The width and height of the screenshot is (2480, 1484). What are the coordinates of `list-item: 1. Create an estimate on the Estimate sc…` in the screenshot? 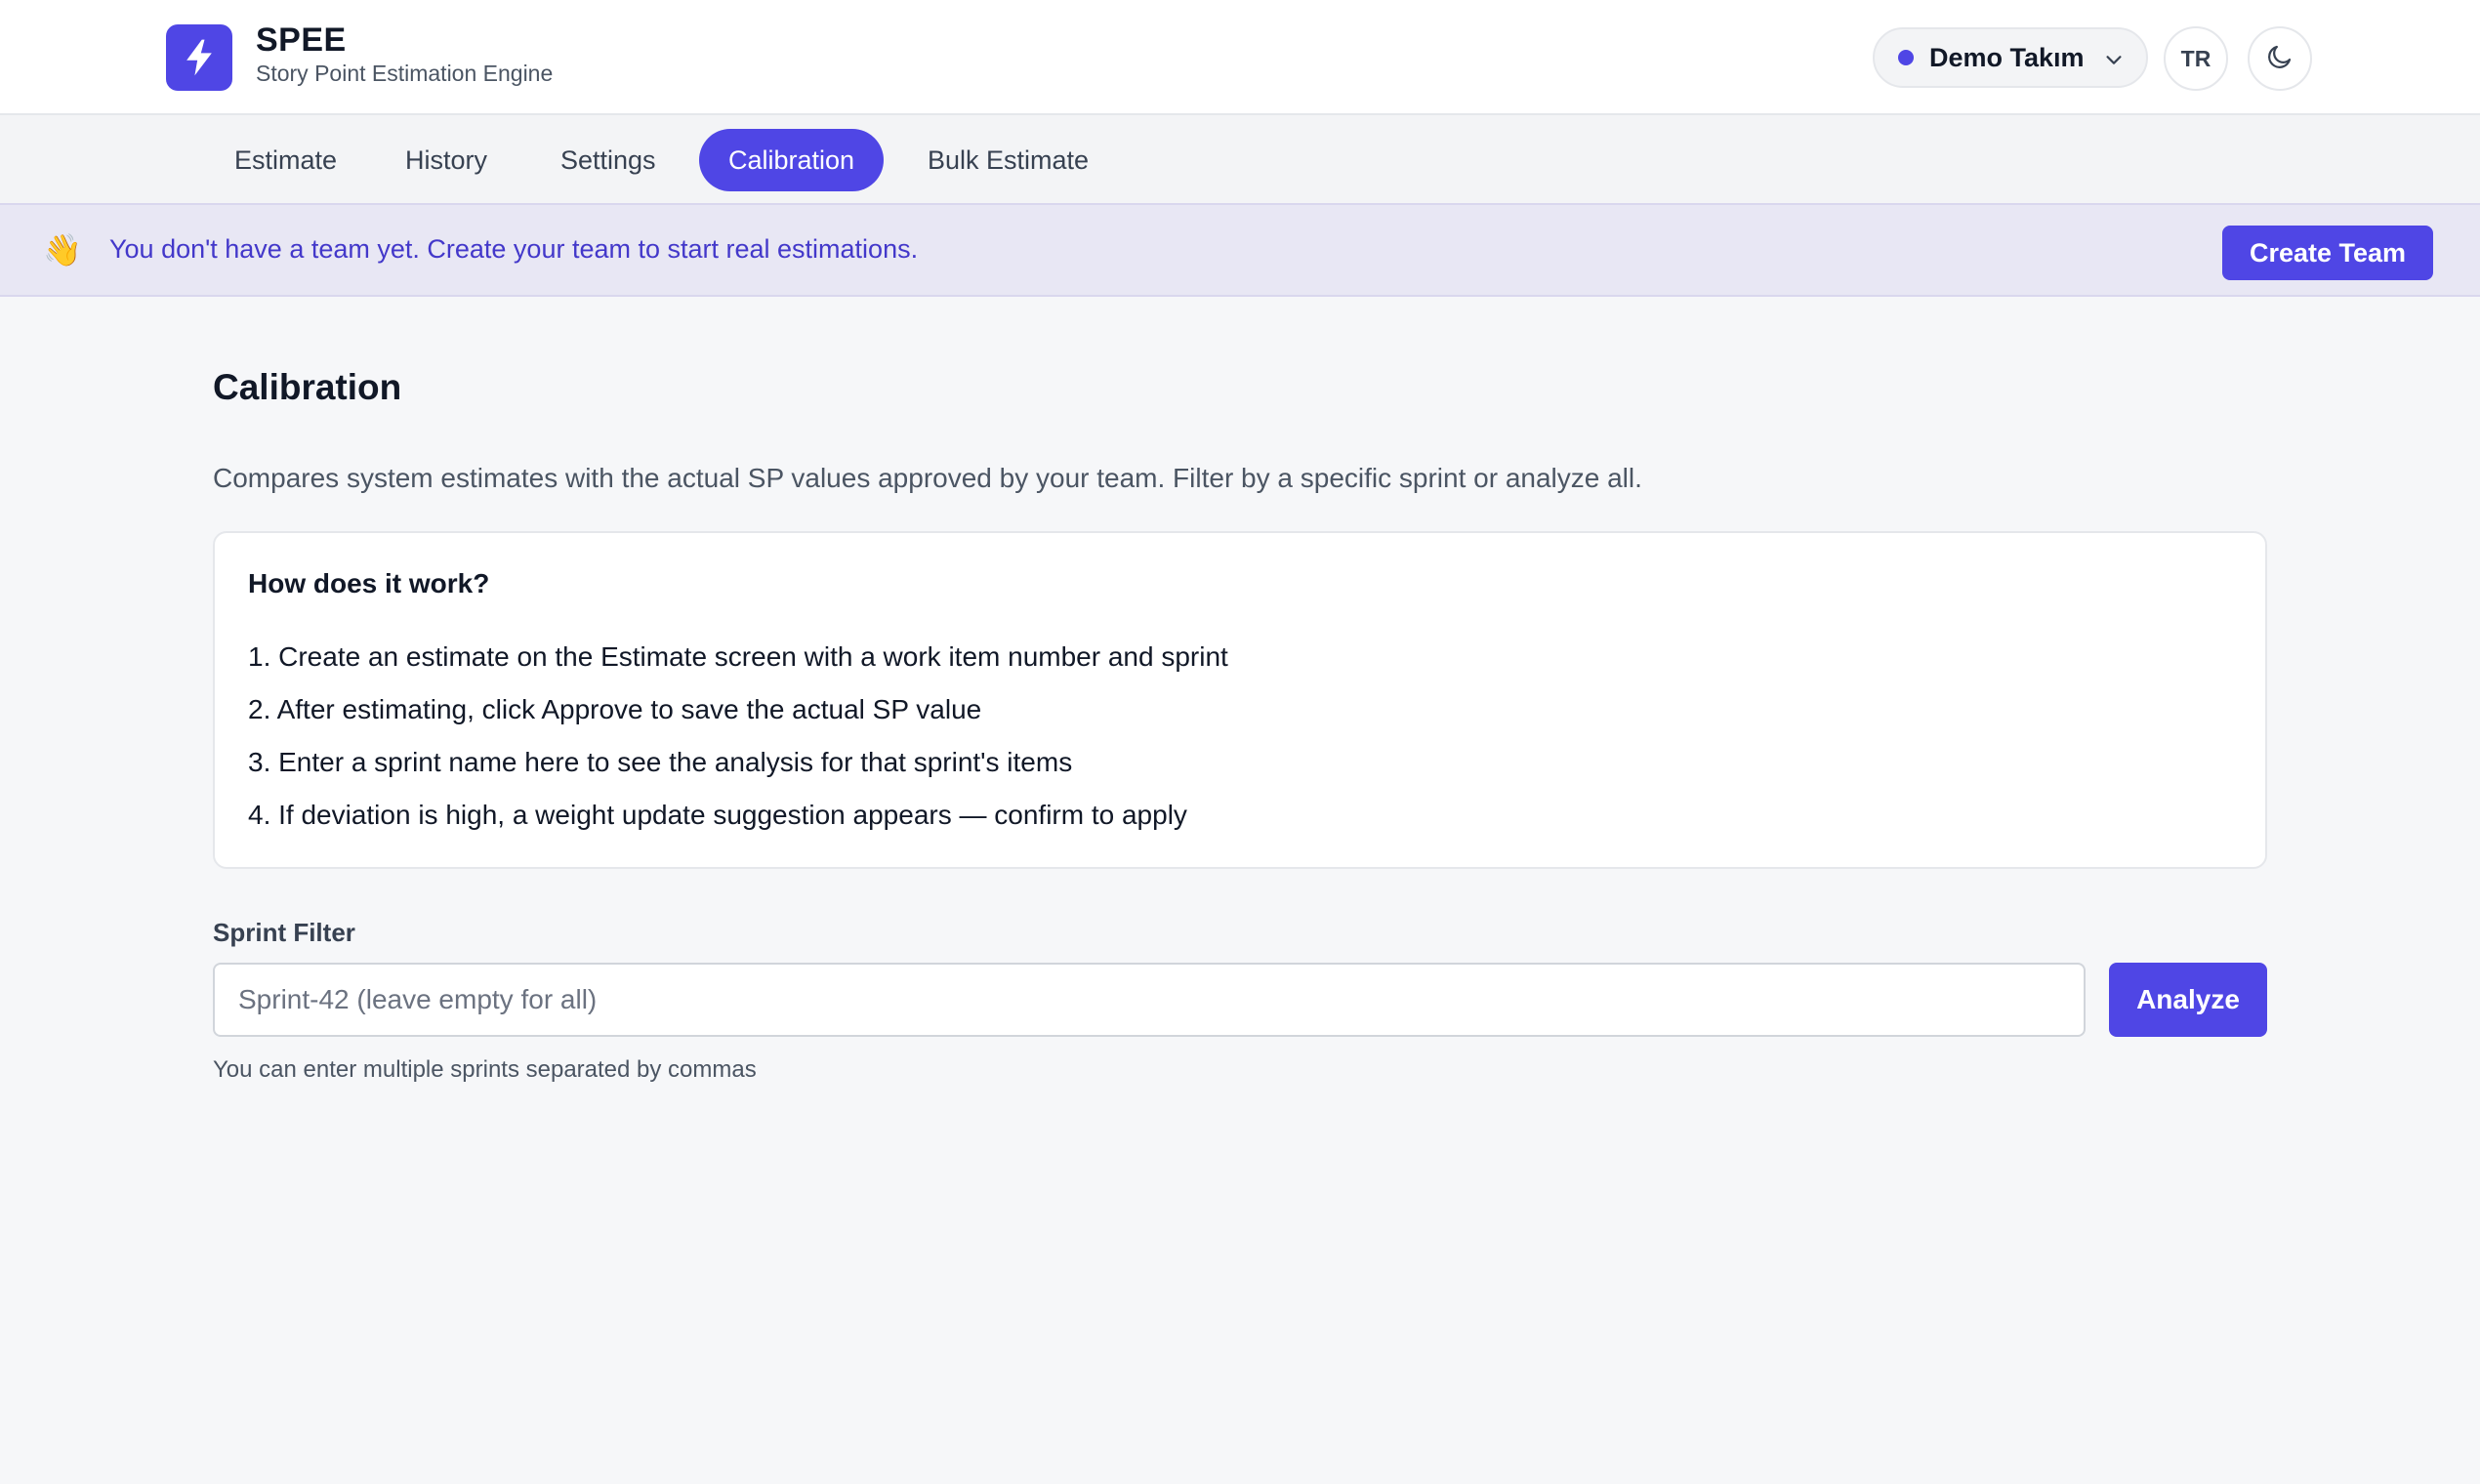 It's located at (738, 657).